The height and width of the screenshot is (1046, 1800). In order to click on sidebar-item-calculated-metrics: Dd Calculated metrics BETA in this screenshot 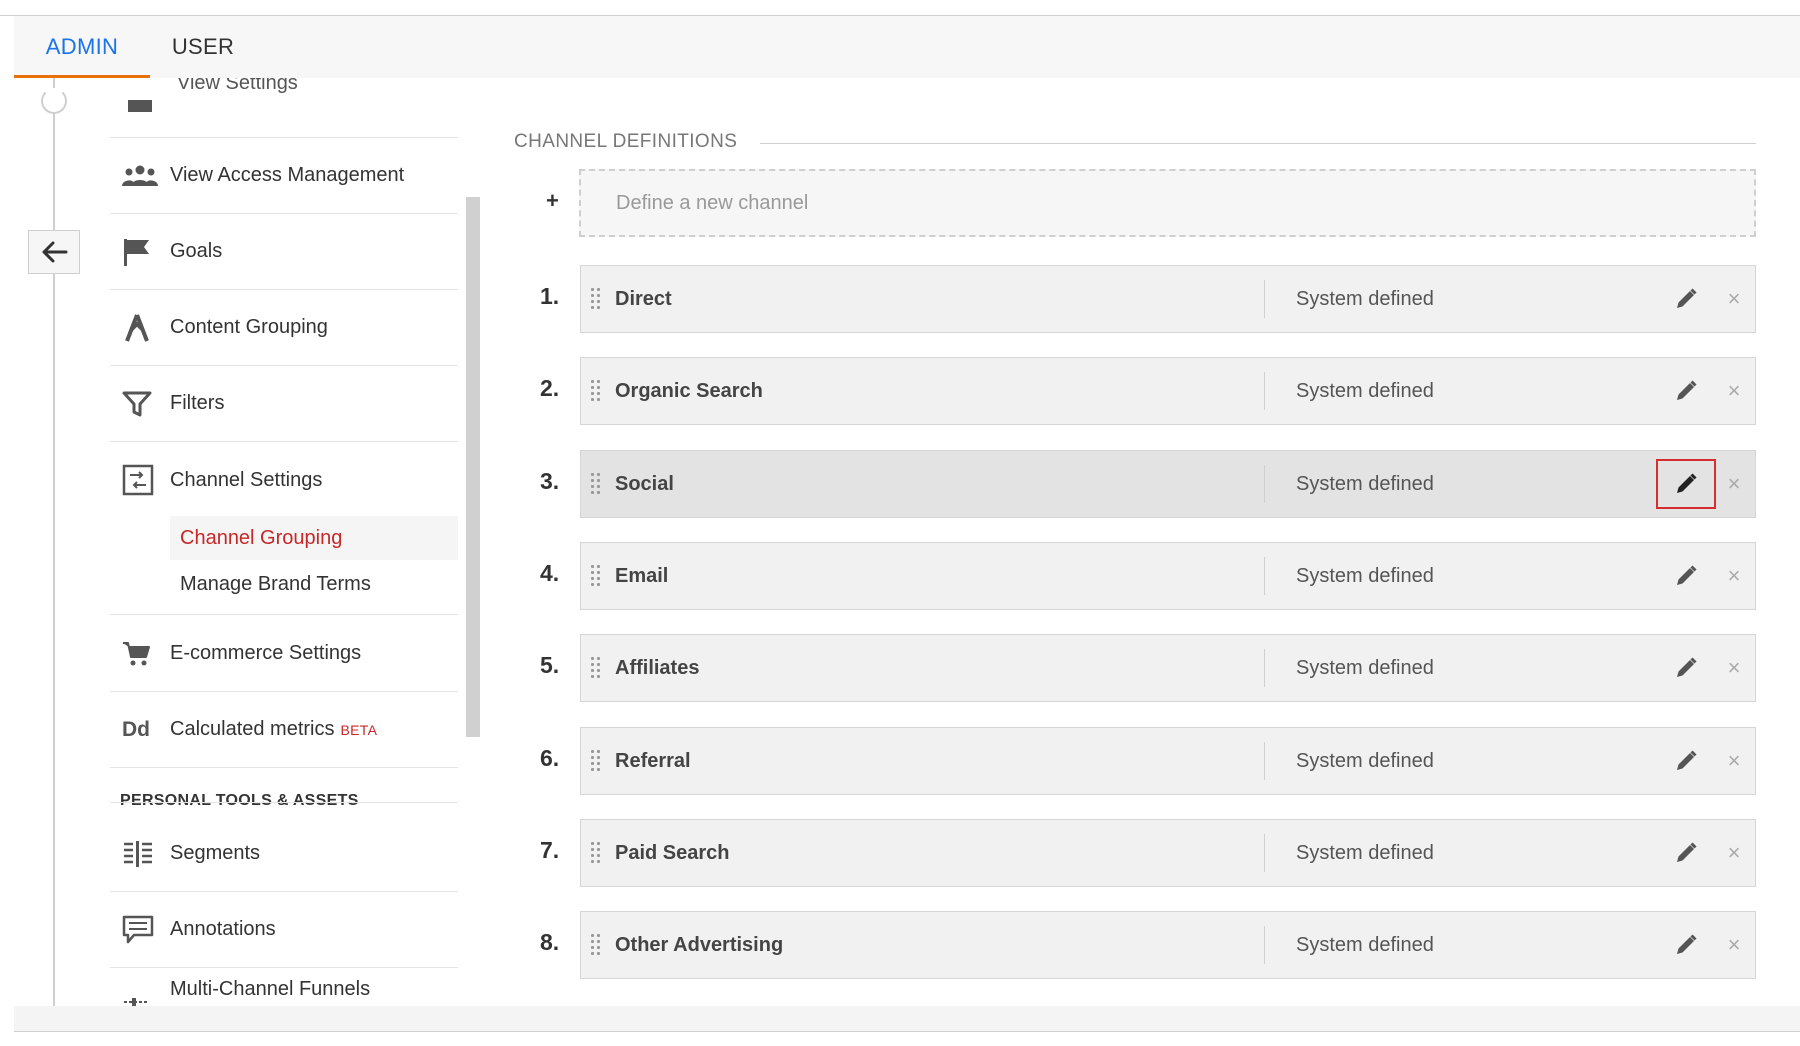, I will do `click(284, 730)`.